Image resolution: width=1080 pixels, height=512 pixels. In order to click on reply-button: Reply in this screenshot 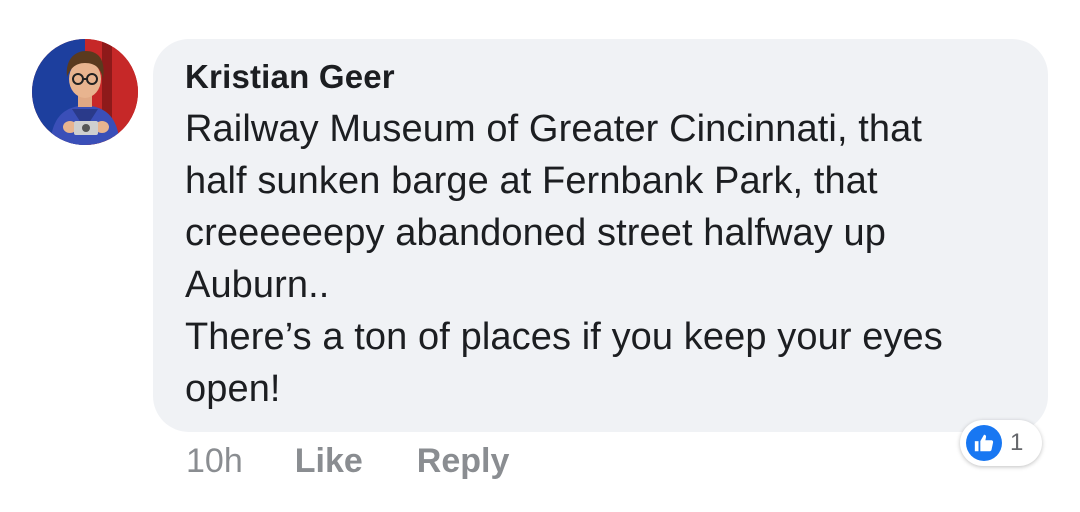, I will do `click(463, 461)`.